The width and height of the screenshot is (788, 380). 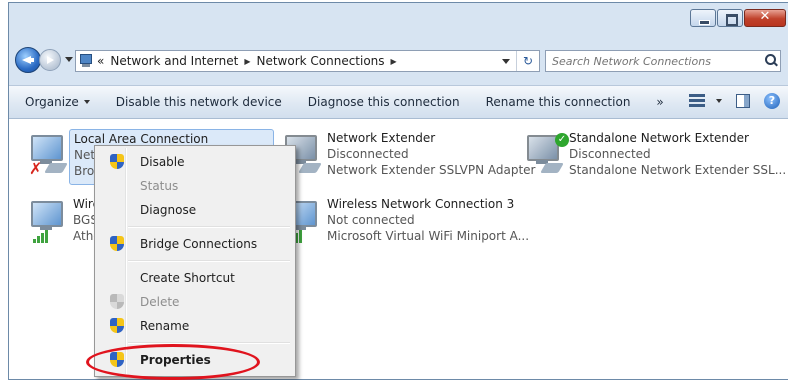 What do you see at coordinates (195, 326) in the screenshot?
I see `menu-item-rename: Rename` at bounding box center [195, 326].